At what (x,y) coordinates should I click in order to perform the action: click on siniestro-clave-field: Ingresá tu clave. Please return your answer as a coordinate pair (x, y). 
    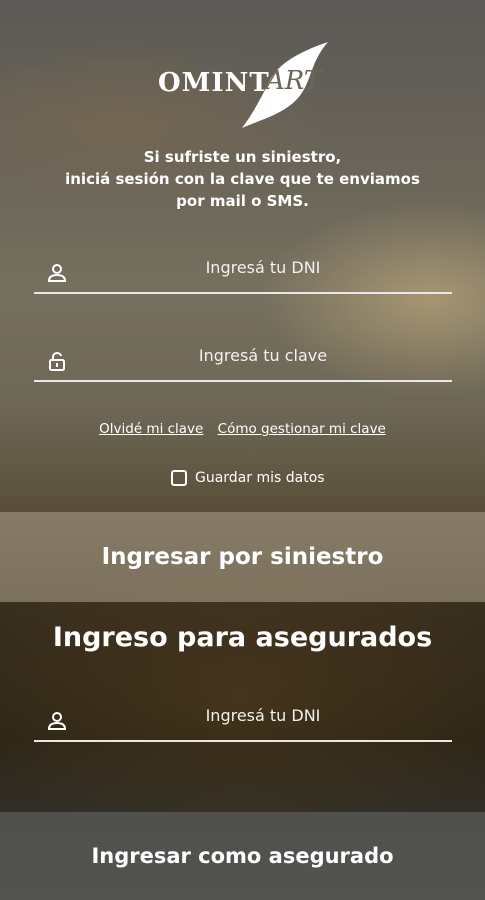
    Looking at the image, I should click on (243, 361).